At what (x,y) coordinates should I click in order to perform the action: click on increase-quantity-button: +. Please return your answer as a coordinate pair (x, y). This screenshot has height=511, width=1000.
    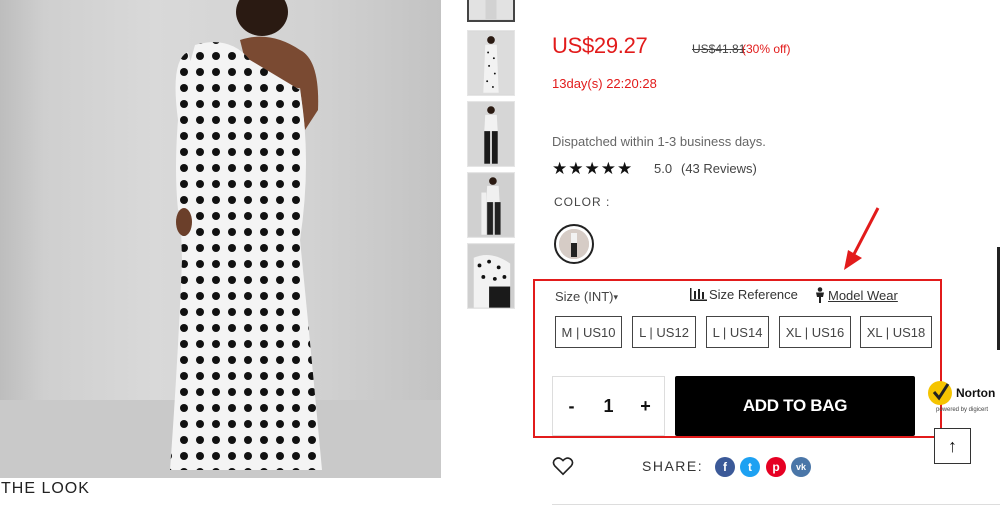
    Looking at the image, I should click on (646, 406).